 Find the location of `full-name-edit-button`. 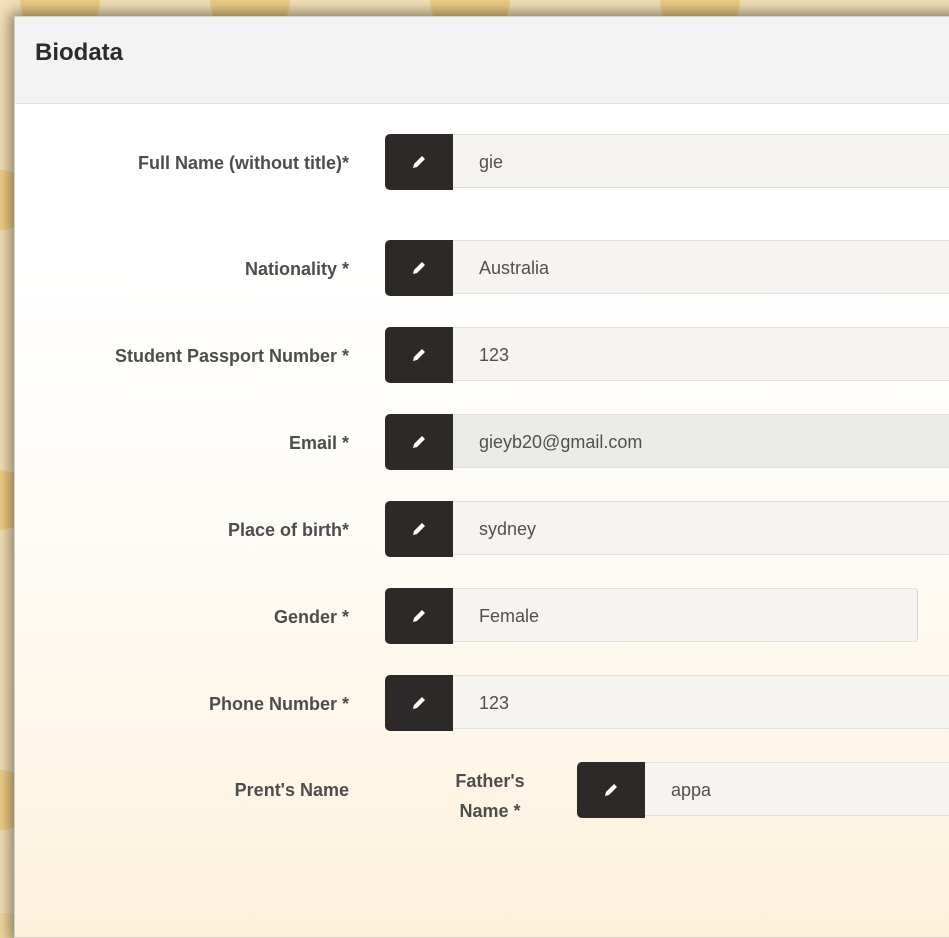

full-name-edit-button is located at coordinates (419, 162).